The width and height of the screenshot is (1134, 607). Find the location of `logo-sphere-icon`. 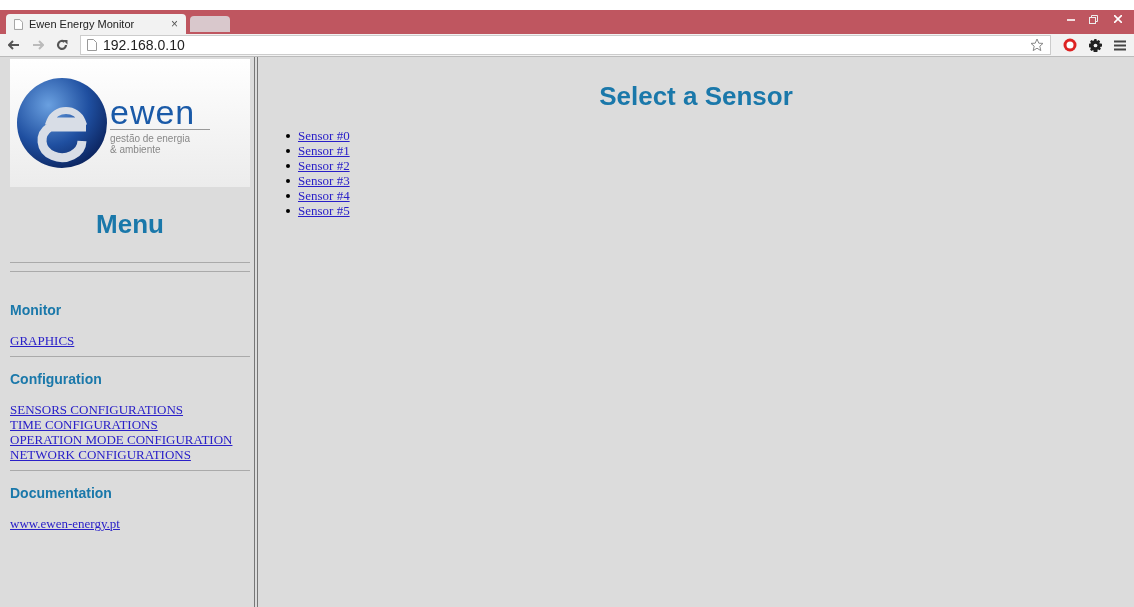

logo-sphere-icon is located at coordinates (62, 123).